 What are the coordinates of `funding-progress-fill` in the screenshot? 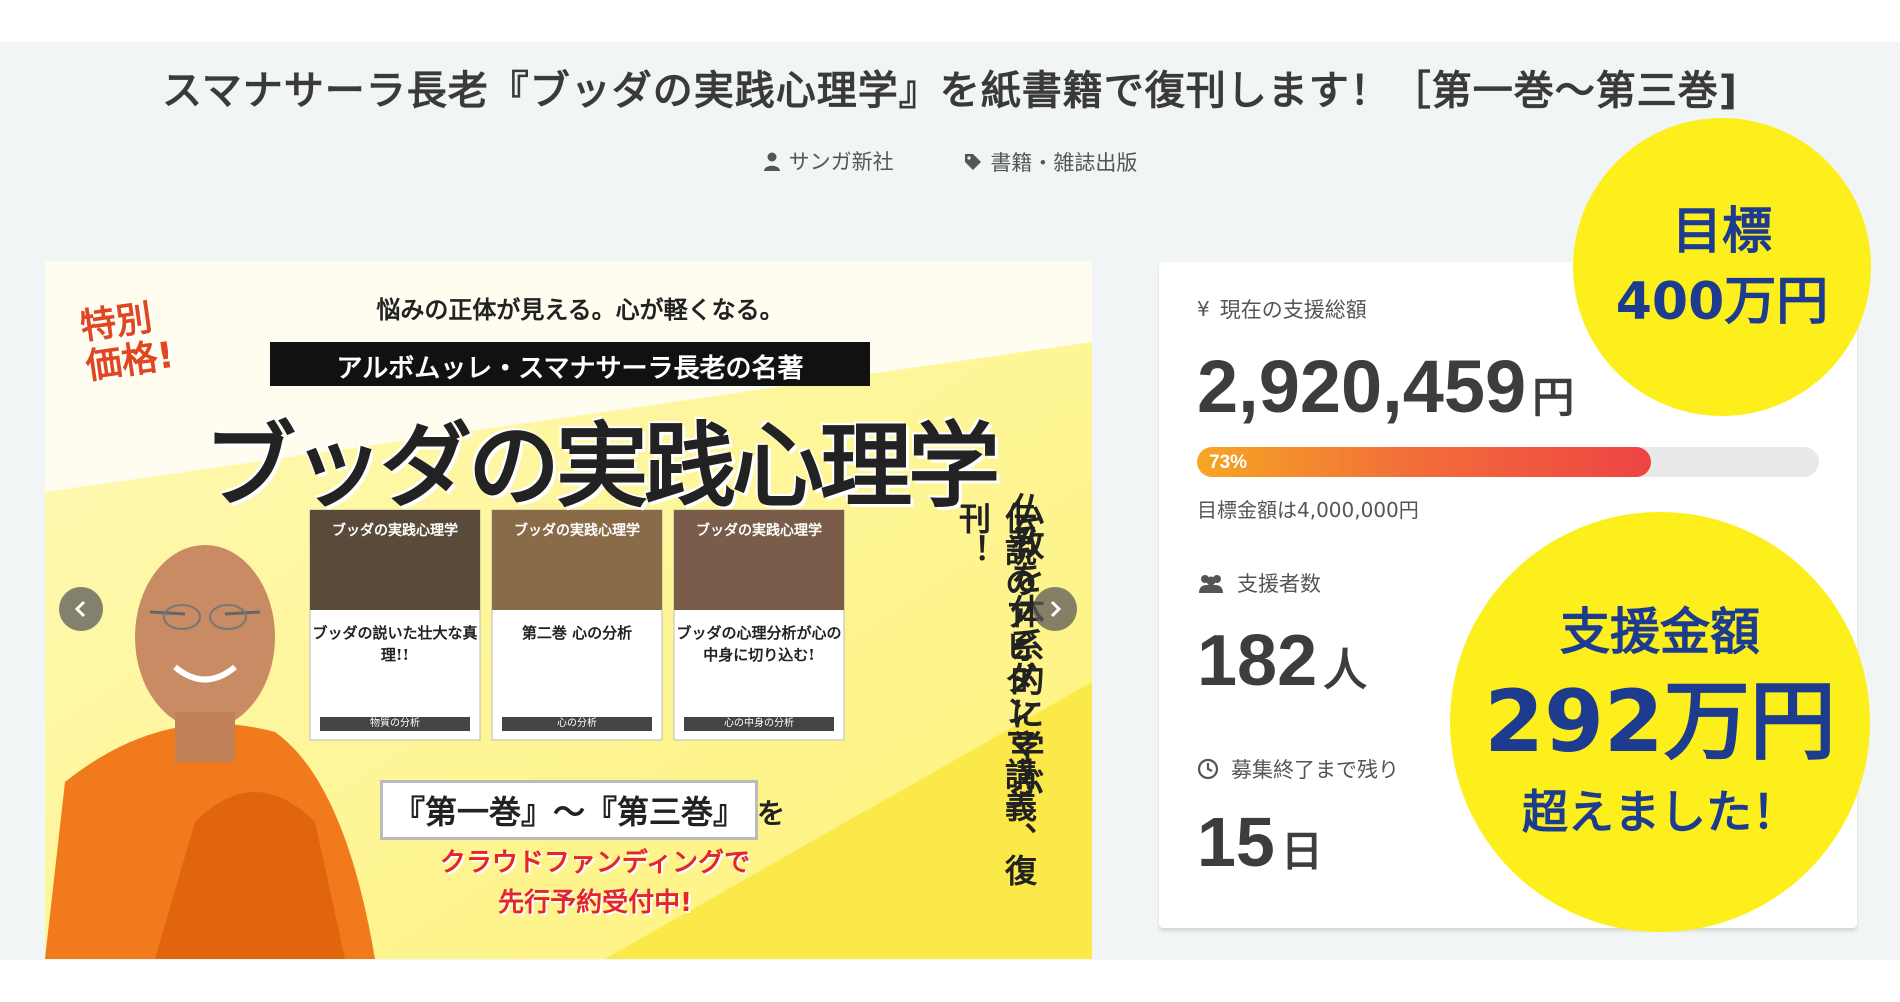 It's located at (1424, 462).